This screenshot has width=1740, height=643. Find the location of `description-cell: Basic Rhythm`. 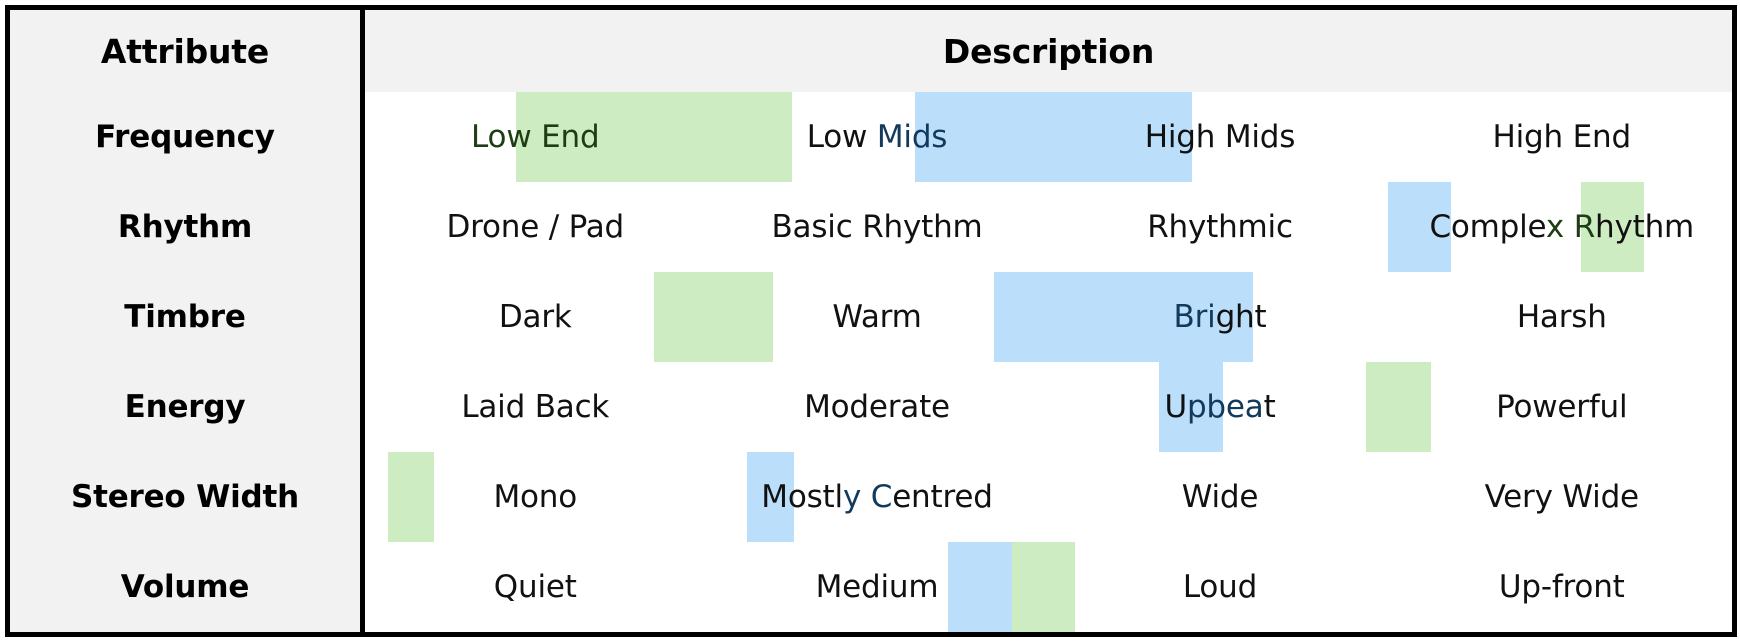

description-cell: Basic Rhythm is located at coordinates (877, 227).